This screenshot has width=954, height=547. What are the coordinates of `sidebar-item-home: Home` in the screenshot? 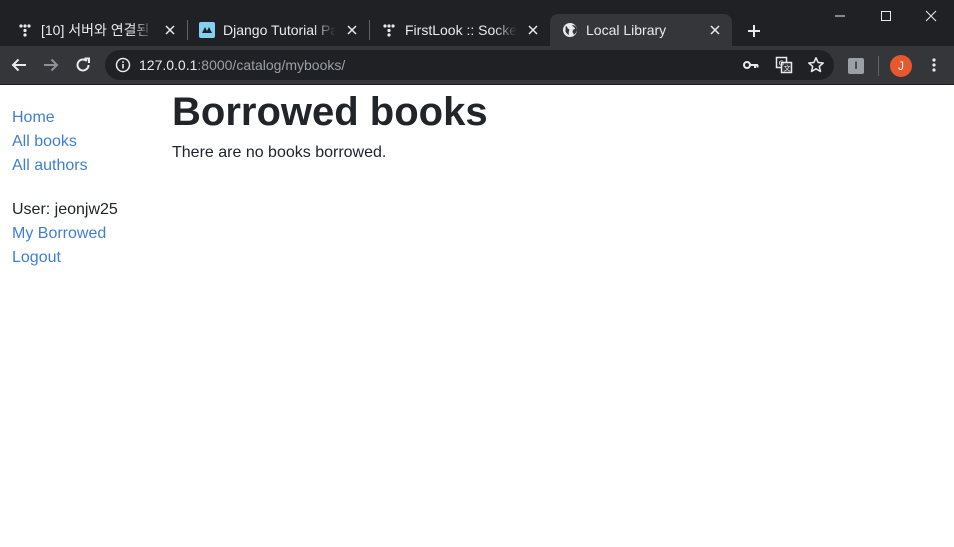 It's located at (87, 118).